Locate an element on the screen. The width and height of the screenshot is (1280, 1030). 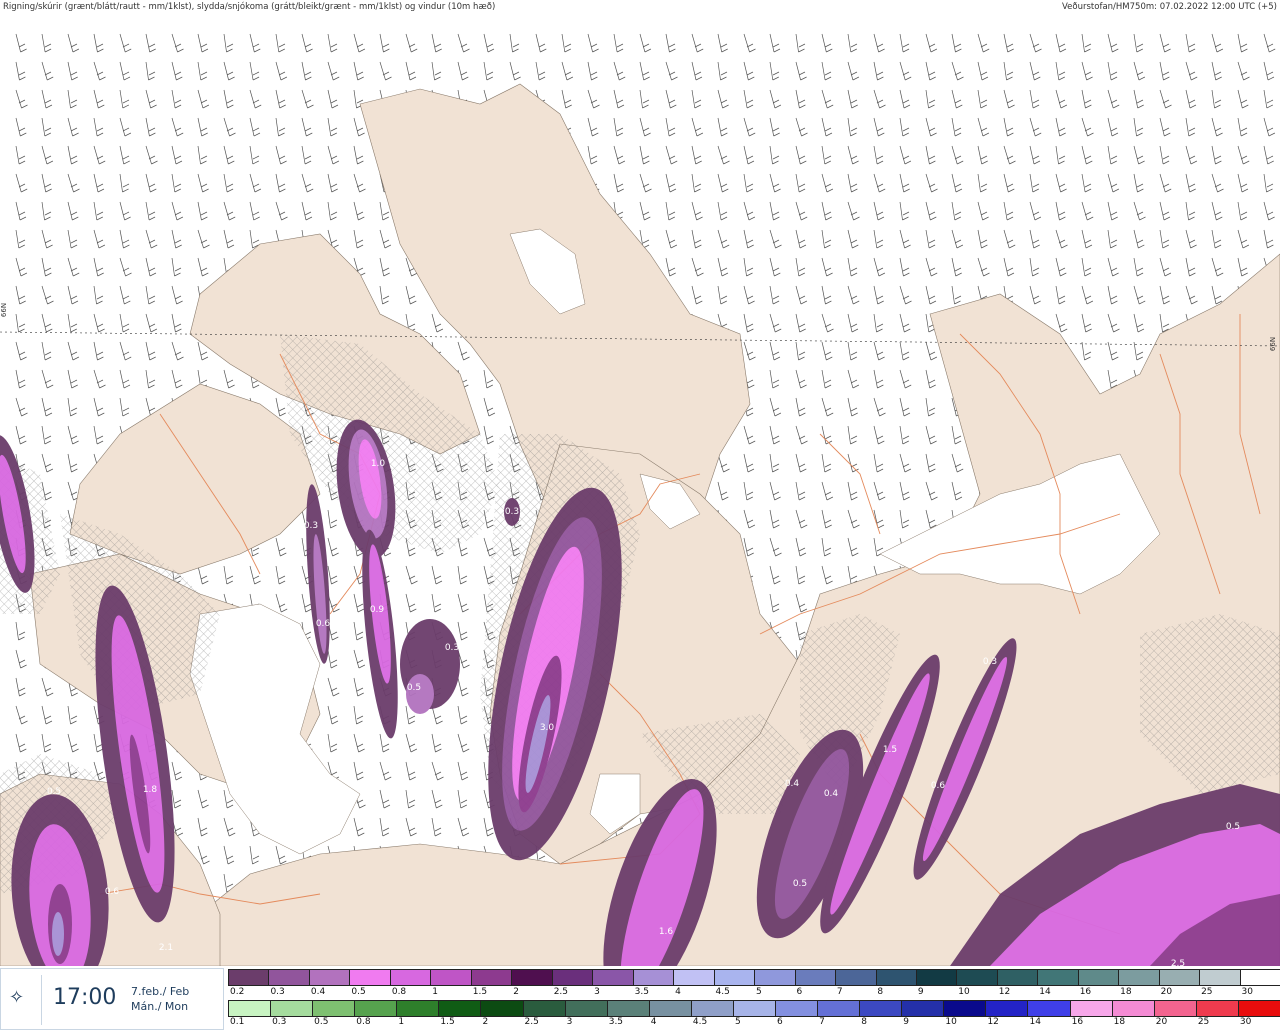
legend-label: 30 is located at coordinates (1247, 992).